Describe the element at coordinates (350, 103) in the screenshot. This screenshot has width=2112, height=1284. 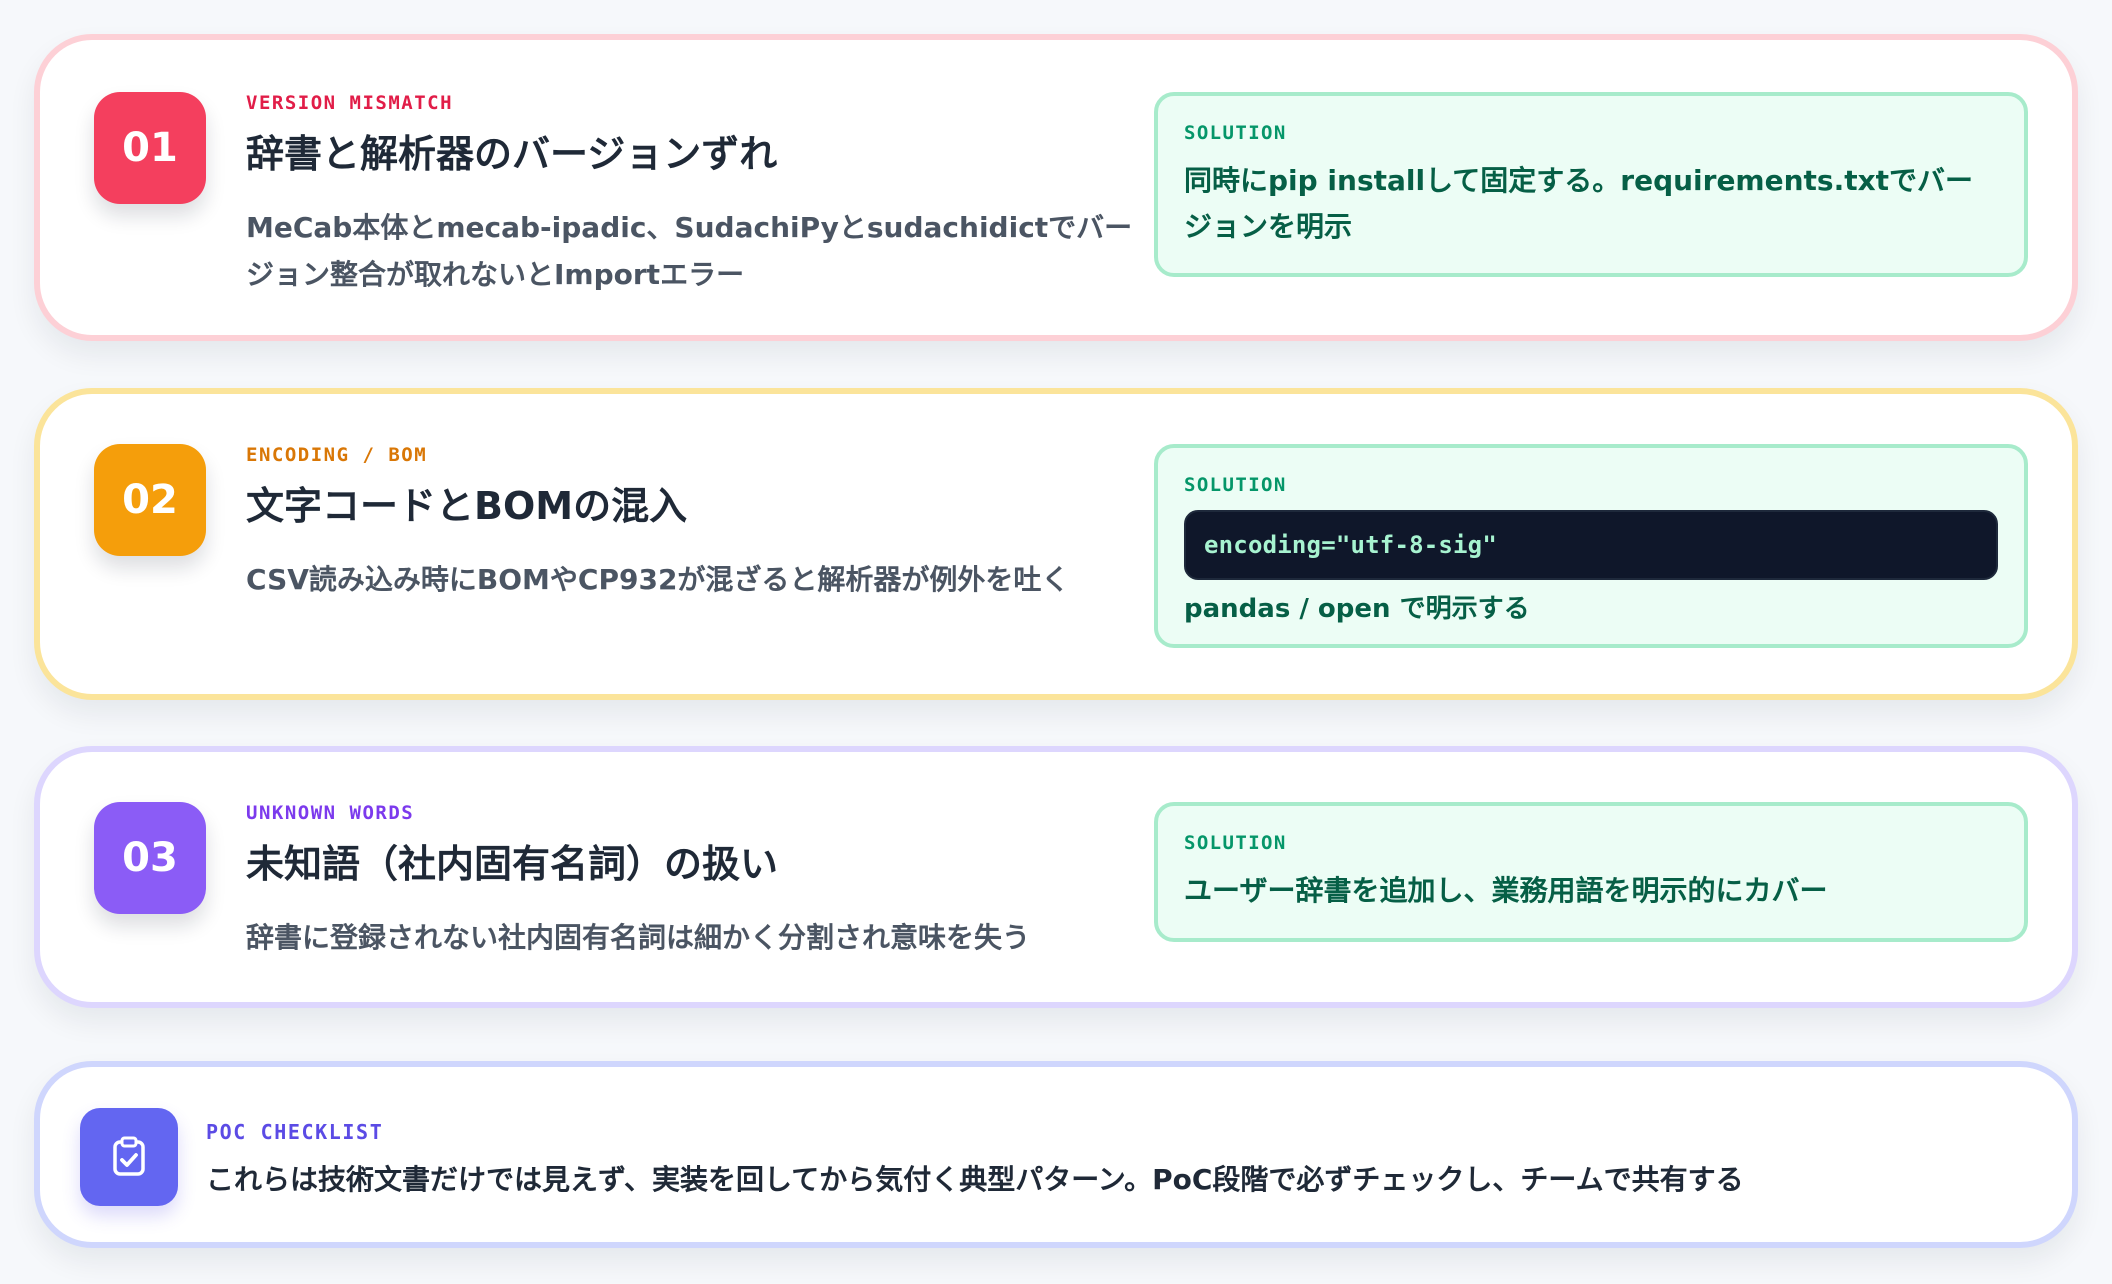
I see `issue-category: VERSION MISMATCH` at that location.